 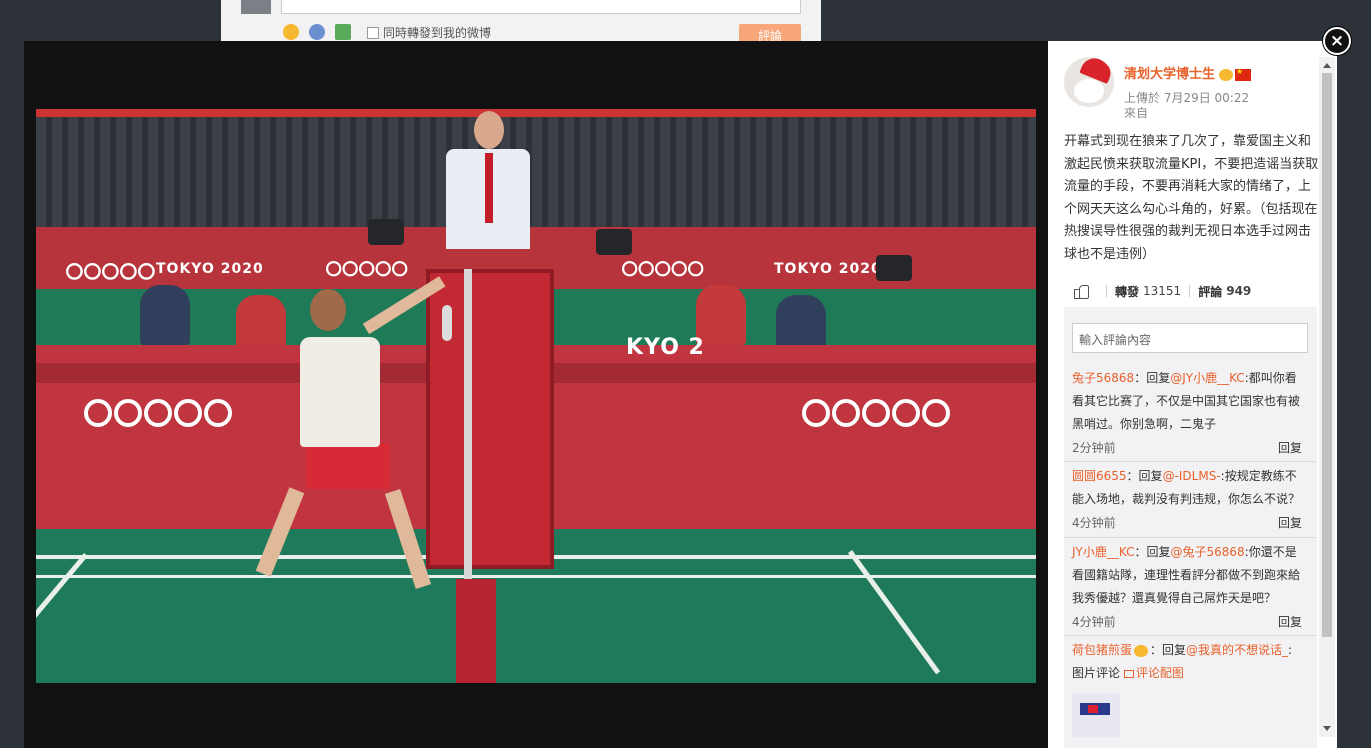 I want to click on line-judge, so click(x=165, y=315).